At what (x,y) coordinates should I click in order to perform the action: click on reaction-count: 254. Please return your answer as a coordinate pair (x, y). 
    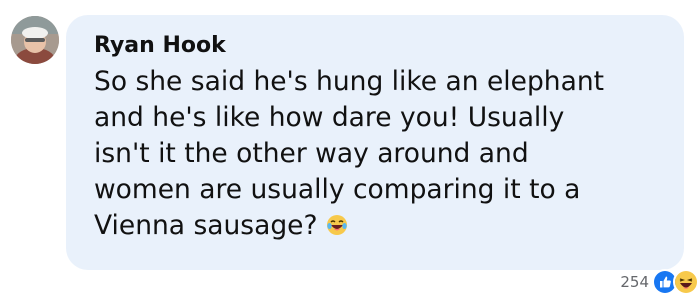
    Looking at the image, I should click on (634, 282).